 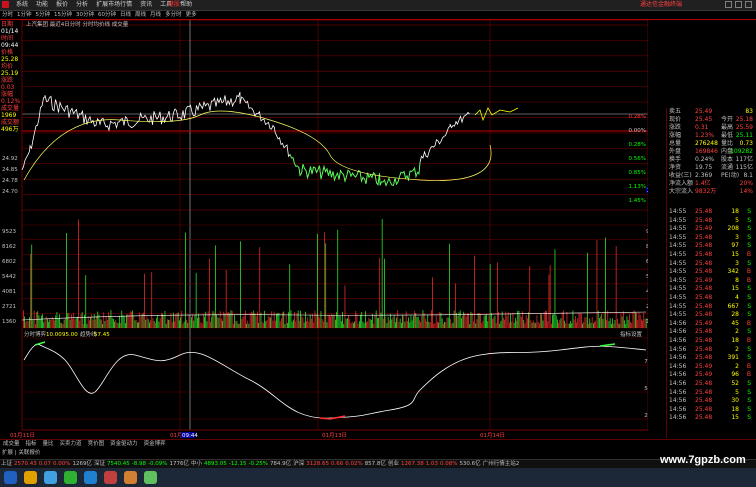 What do you see at coordinates (748, 323) in the screenshot?
I see `tick-direction: B` at bounding box center [748, 323].